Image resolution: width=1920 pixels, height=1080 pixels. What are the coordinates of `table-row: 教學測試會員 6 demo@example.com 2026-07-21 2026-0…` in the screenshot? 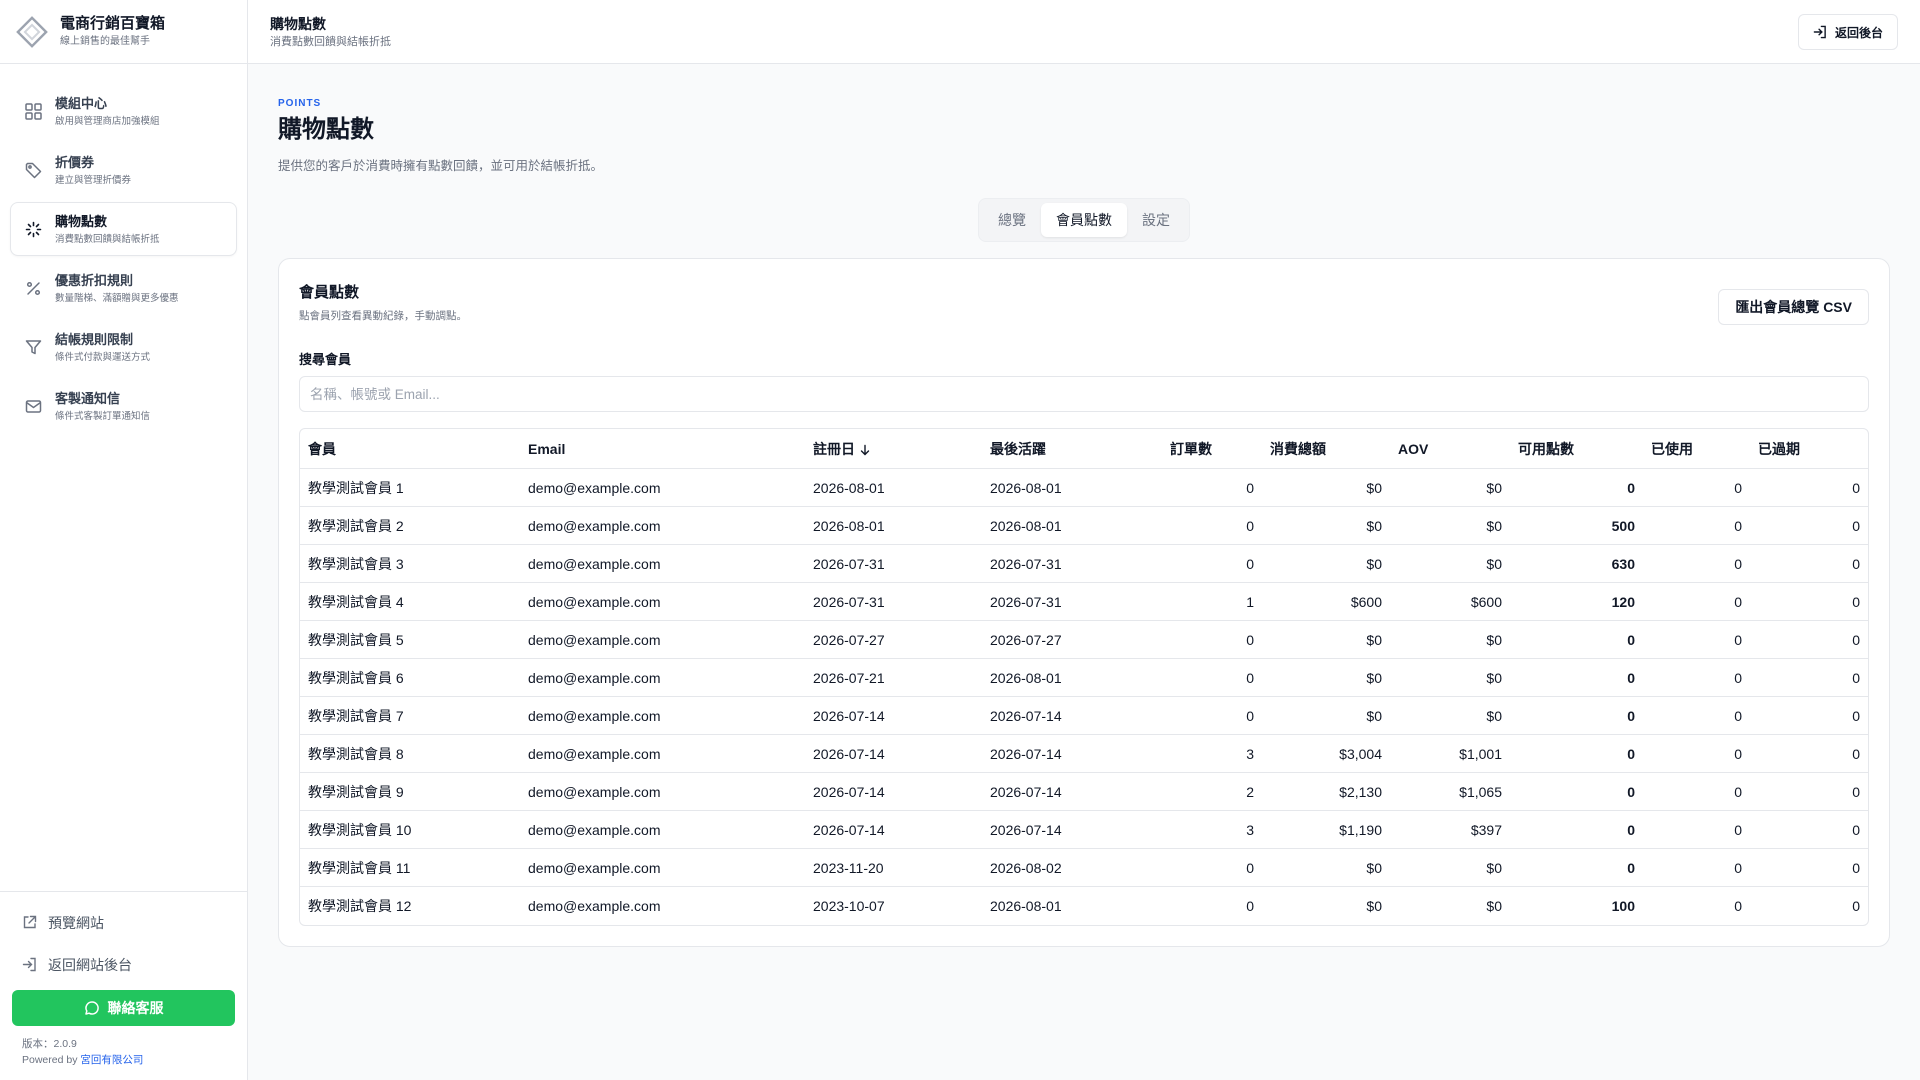 It's located at (1084, 678).